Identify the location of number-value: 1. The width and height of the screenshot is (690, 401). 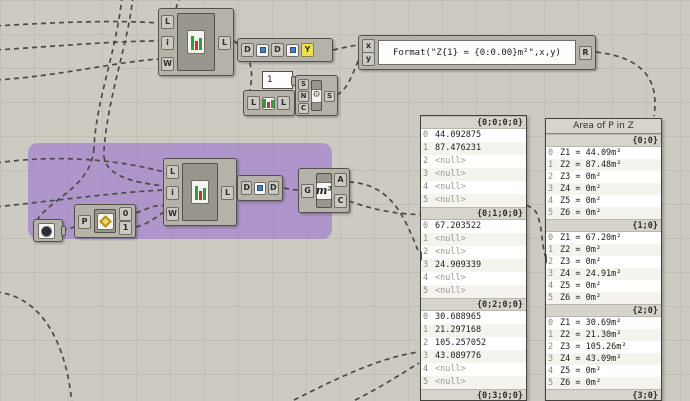
(270, 80).